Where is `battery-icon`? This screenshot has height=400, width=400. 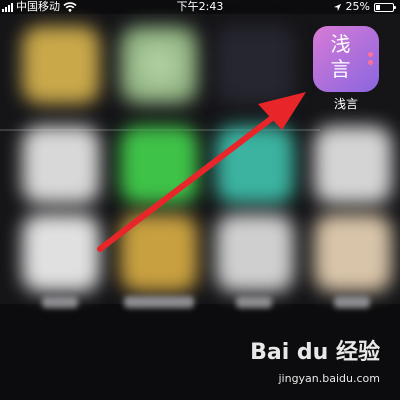
battery-icon is located at coordinates (385, 7).